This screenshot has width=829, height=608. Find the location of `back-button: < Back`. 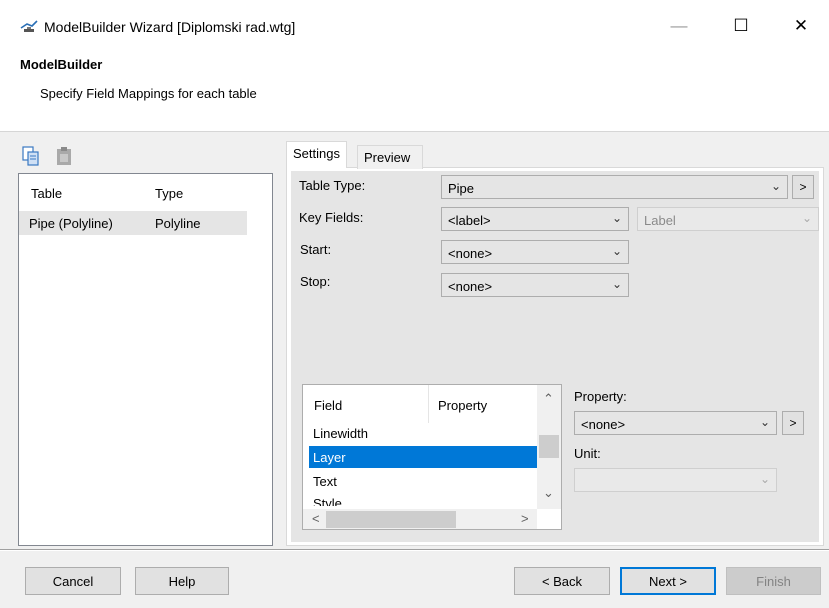

back-button: < Back is located at coordinates (562, 581).